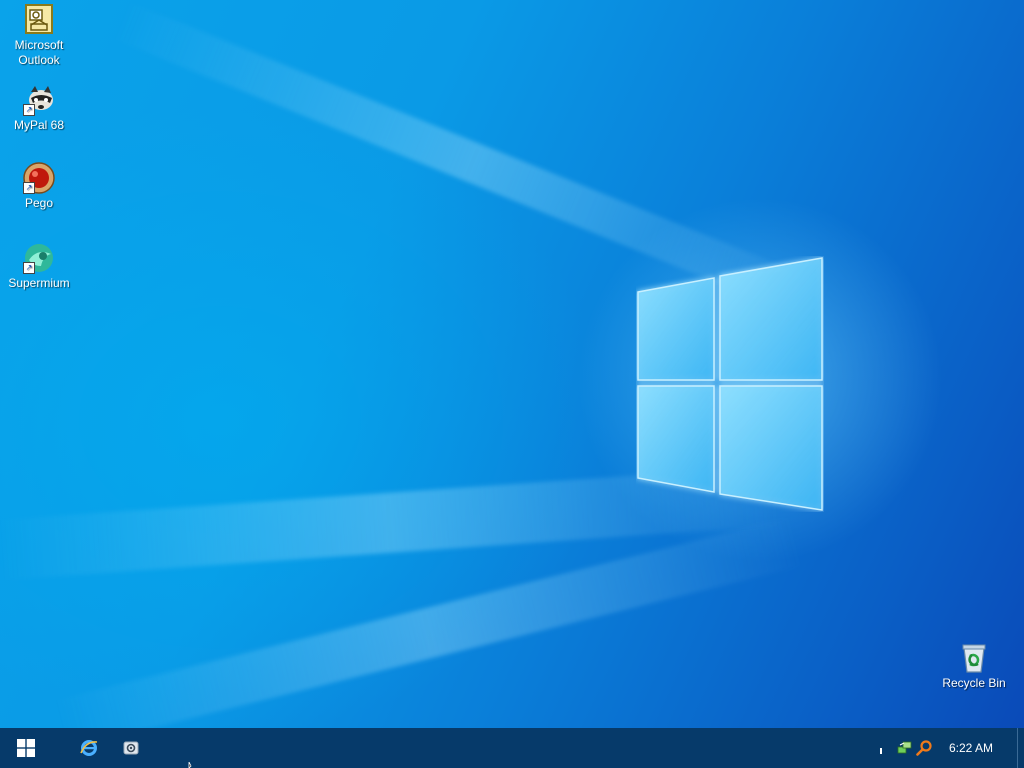 The image size is (1024, 768). I want to click on tray-network-button, so click(905, 748).